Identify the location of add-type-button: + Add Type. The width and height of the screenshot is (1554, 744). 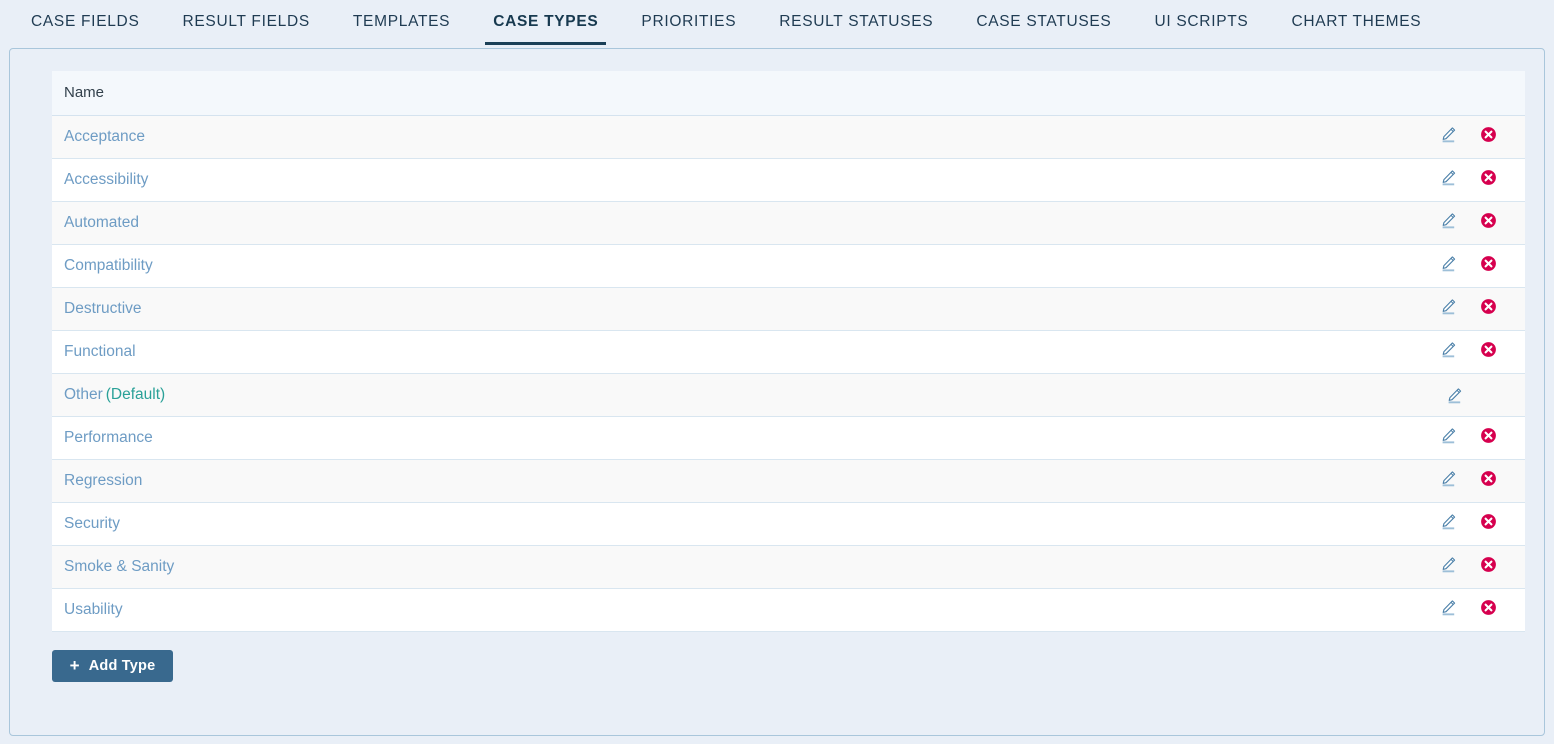
(112, 666).